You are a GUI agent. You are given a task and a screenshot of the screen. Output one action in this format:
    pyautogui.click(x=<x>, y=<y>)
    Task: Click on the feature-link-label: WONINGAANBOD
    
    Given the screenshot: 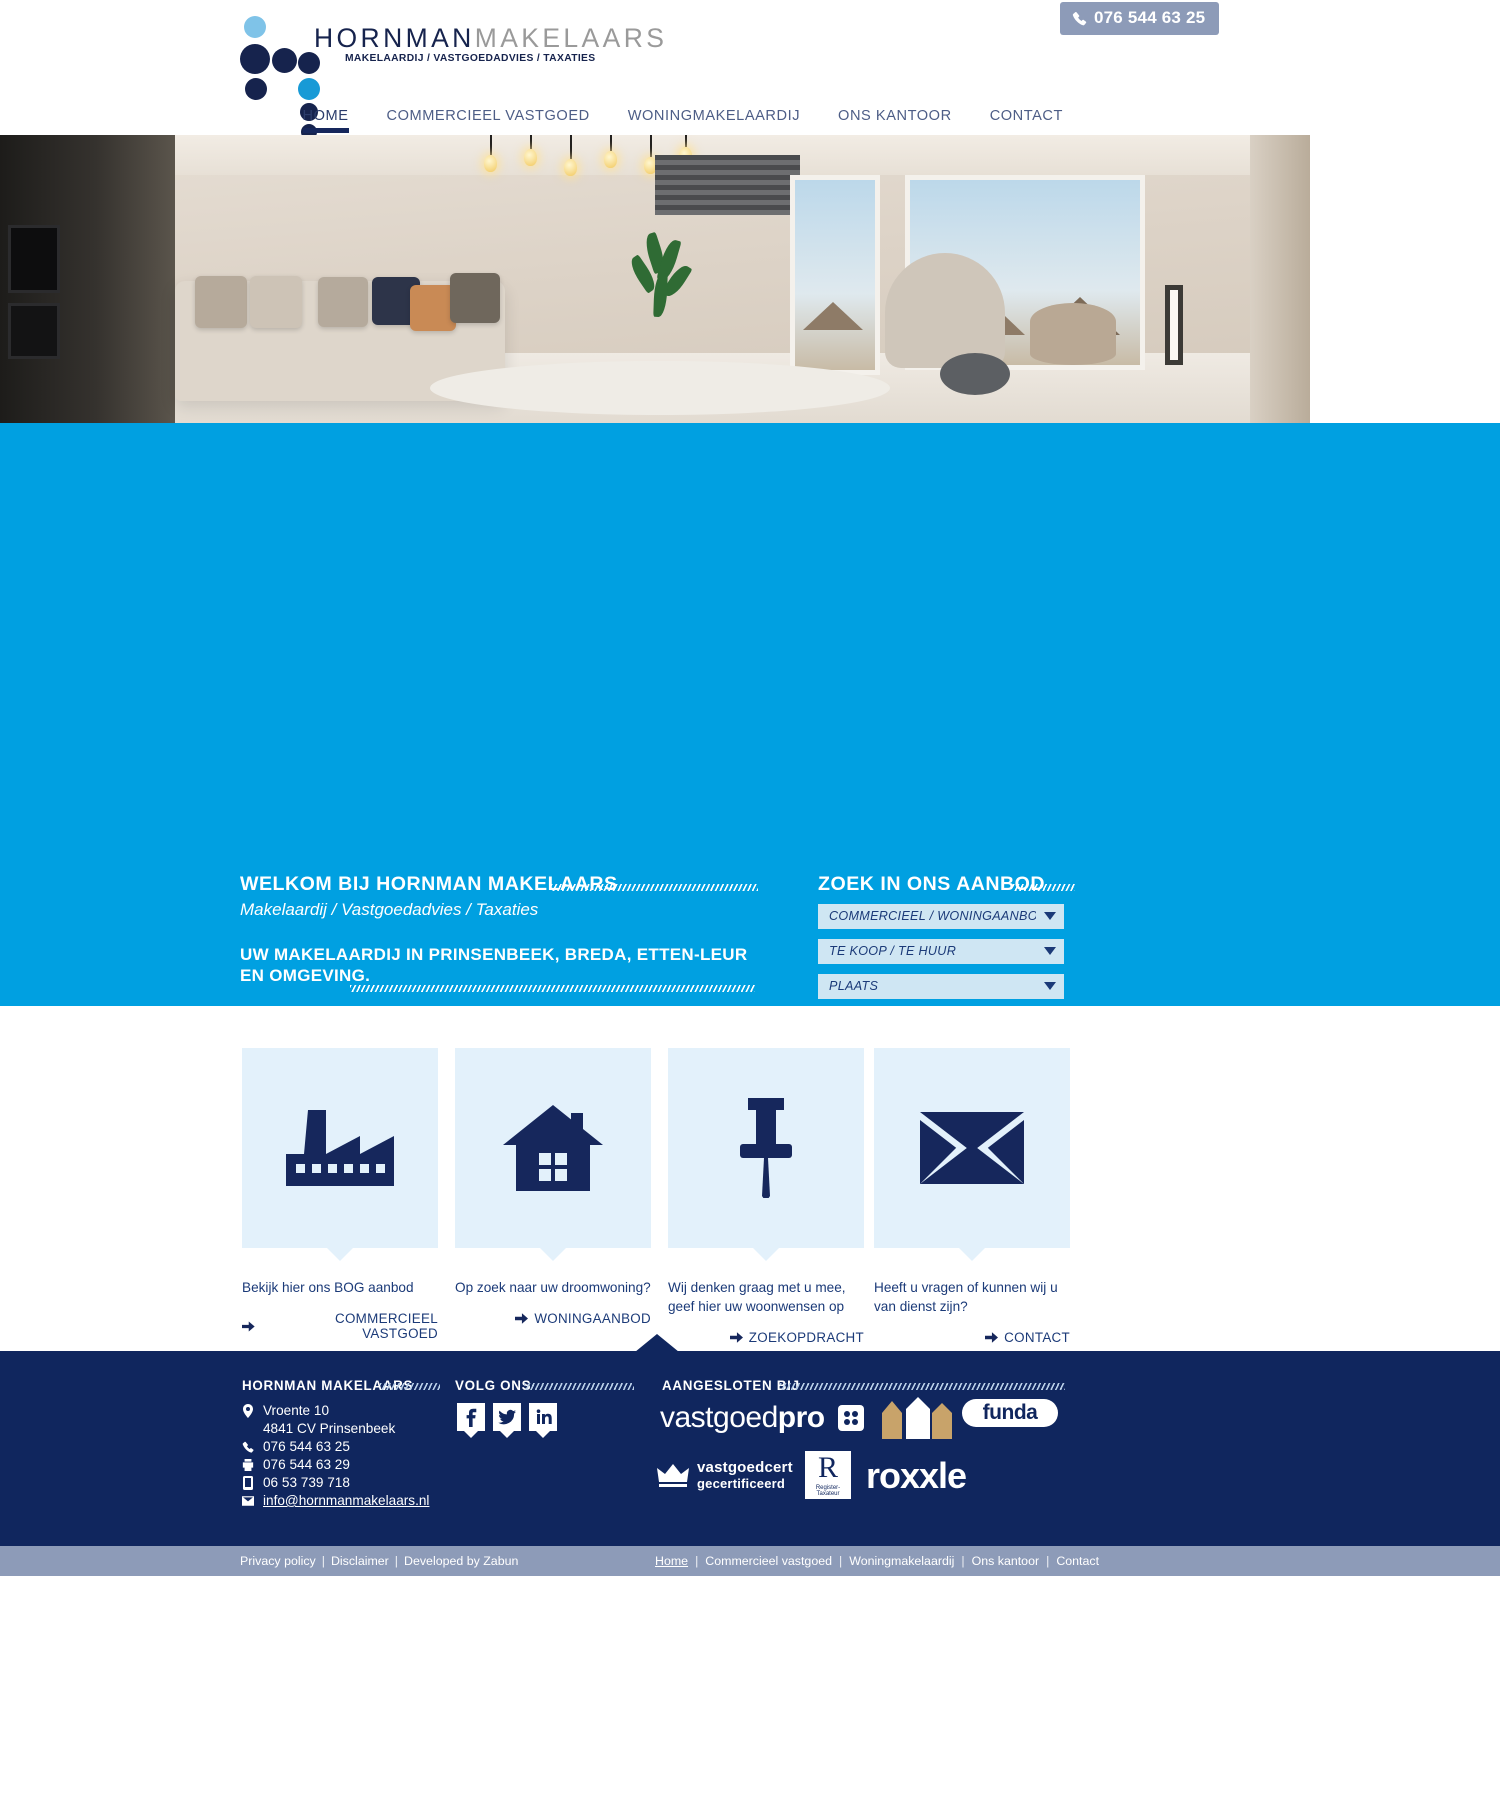 What is the action you would take?
    pyautogui.click(x=592, y=1318)
    